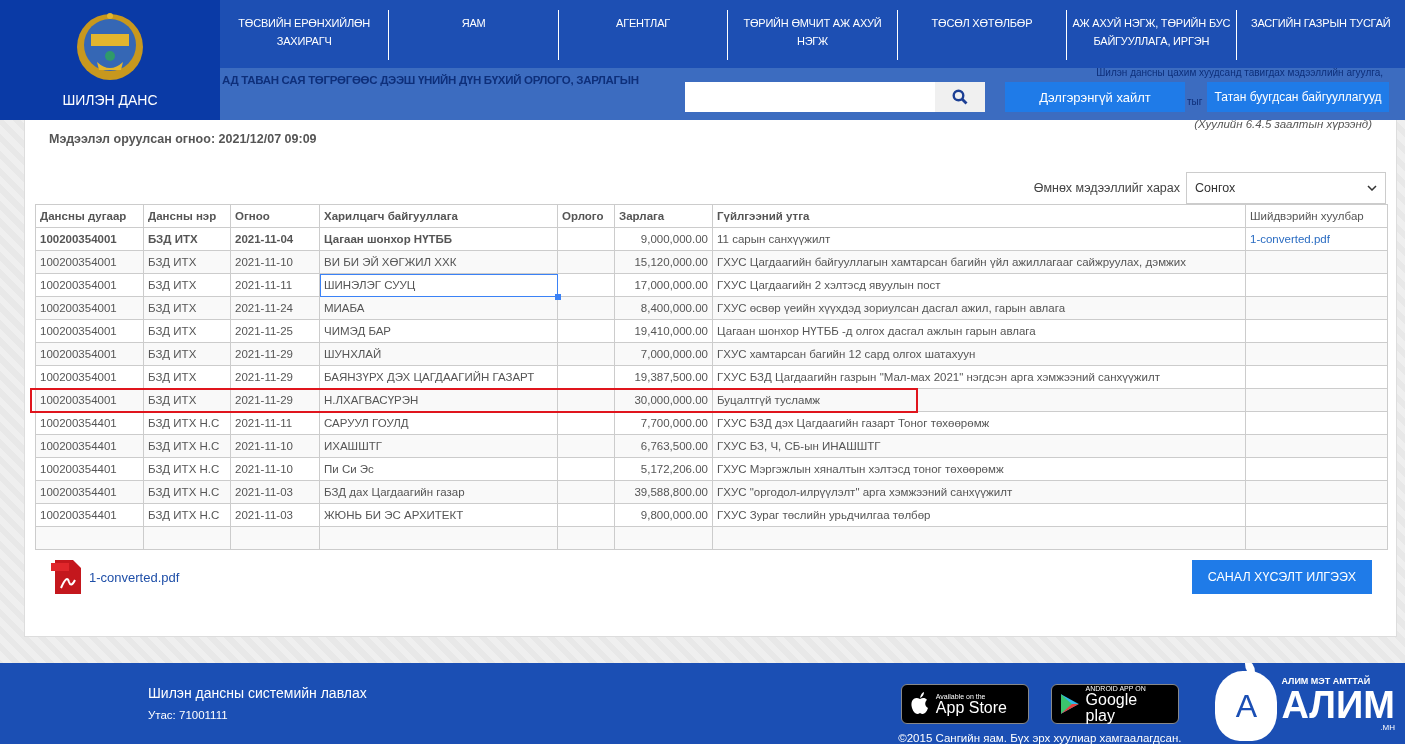 The width and height of the screenshot is (1405, 744). I want to click on table-cell: ГХУС БЗД дэх Цагдаагийн газарт Тоног төхөөрөмж, so click(979, 423).